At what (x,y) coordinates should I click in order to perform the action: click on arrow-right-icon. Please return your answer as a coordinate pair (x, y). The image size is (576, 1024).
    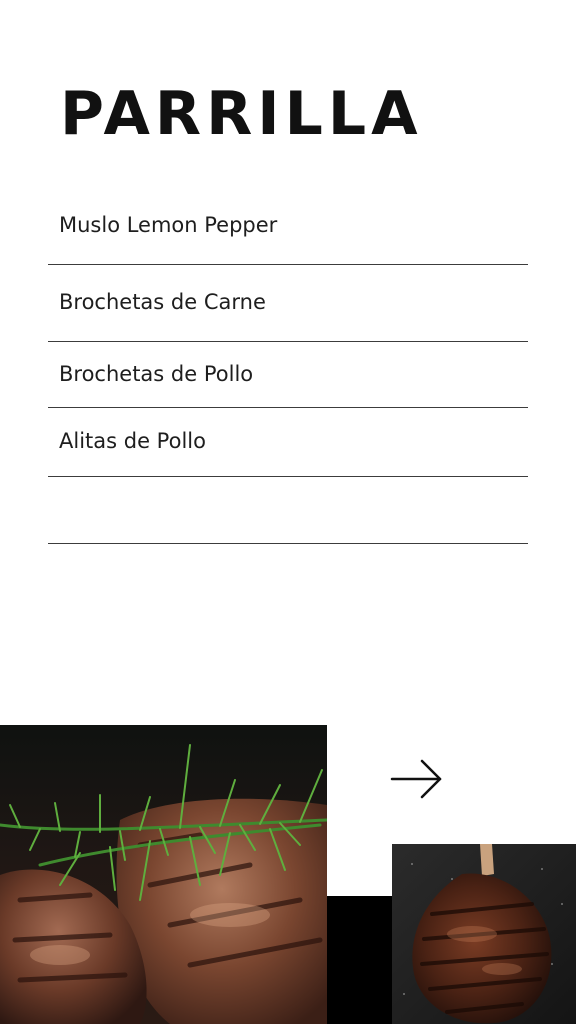
    Looking at the image, I should click on (417, 779).